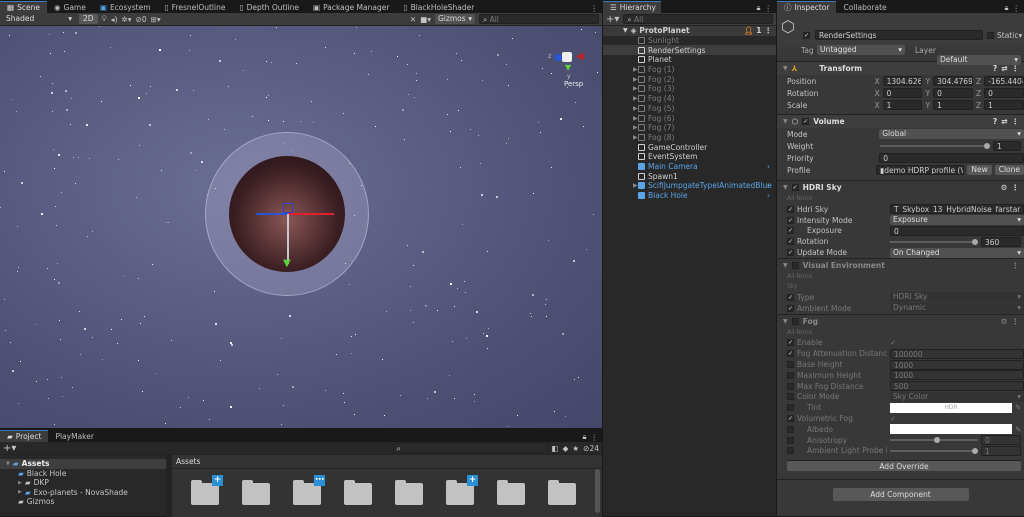 The width and height of the screenshot is (1024, 517). What do you see at coordinates (934, 242) in the screenshot?
I see `rotation-slider` at bounding box center [934, 242].